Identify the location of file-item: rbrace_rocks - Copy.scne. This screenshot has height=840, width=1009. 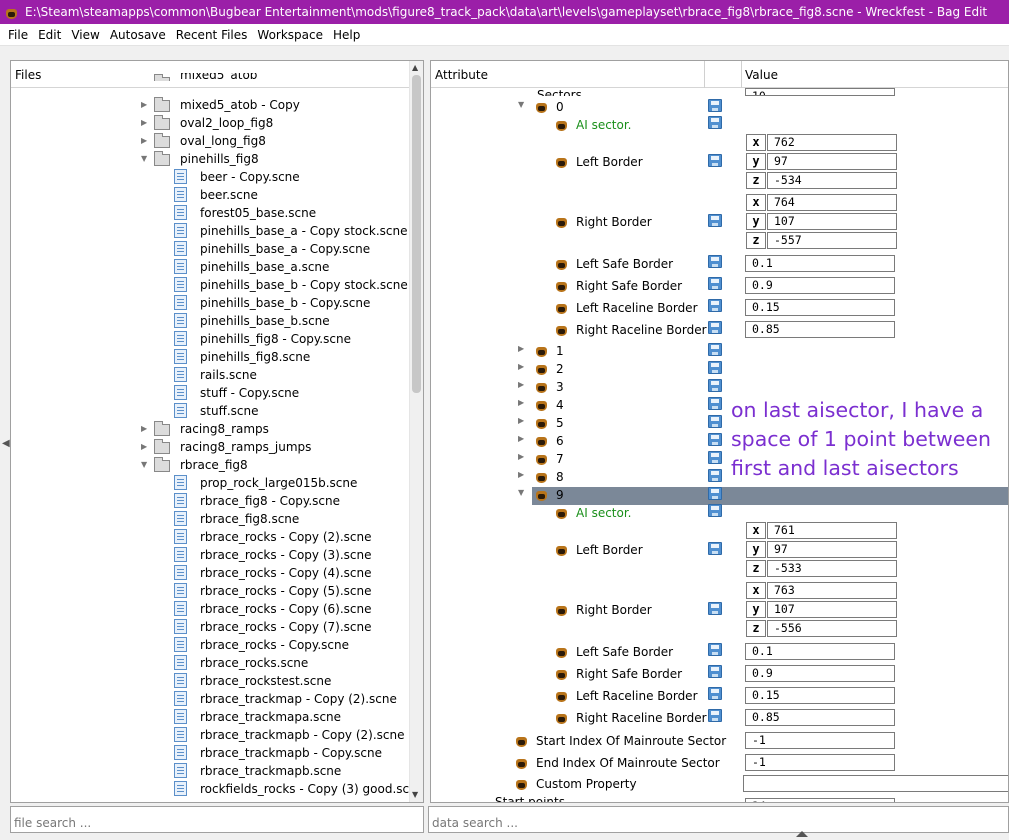
(209, 645).